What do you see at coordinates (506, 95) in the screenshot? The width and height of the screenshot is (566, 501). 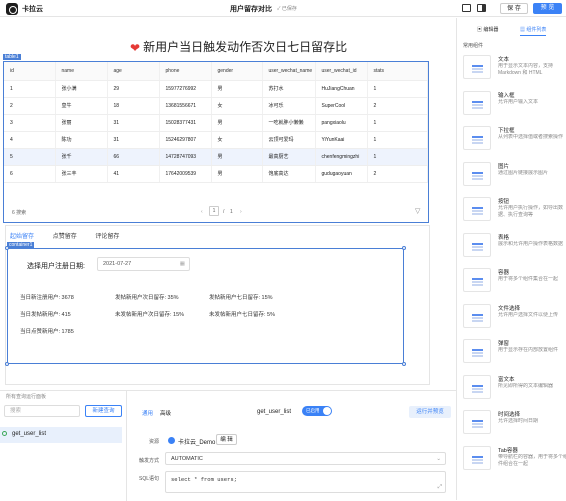 I see `component-title: 输入框` at bounding box center [506, 95].